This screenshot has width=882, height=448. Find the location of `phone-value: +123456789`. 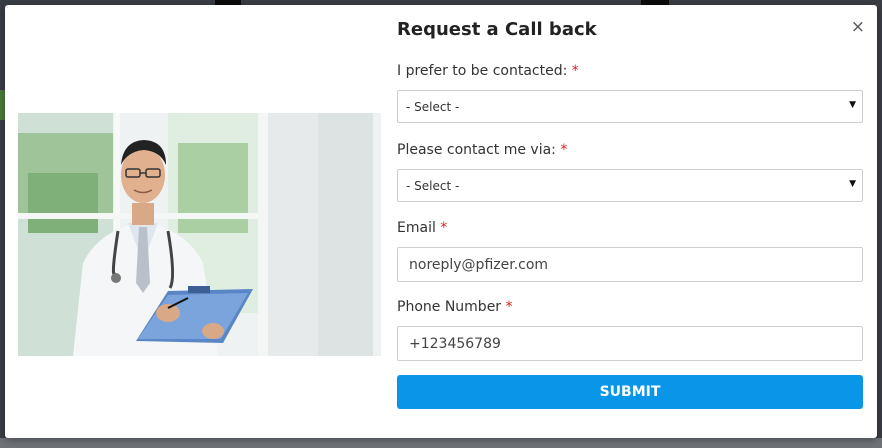

phone-value: +123456789 is located at coordinates (455, 344).